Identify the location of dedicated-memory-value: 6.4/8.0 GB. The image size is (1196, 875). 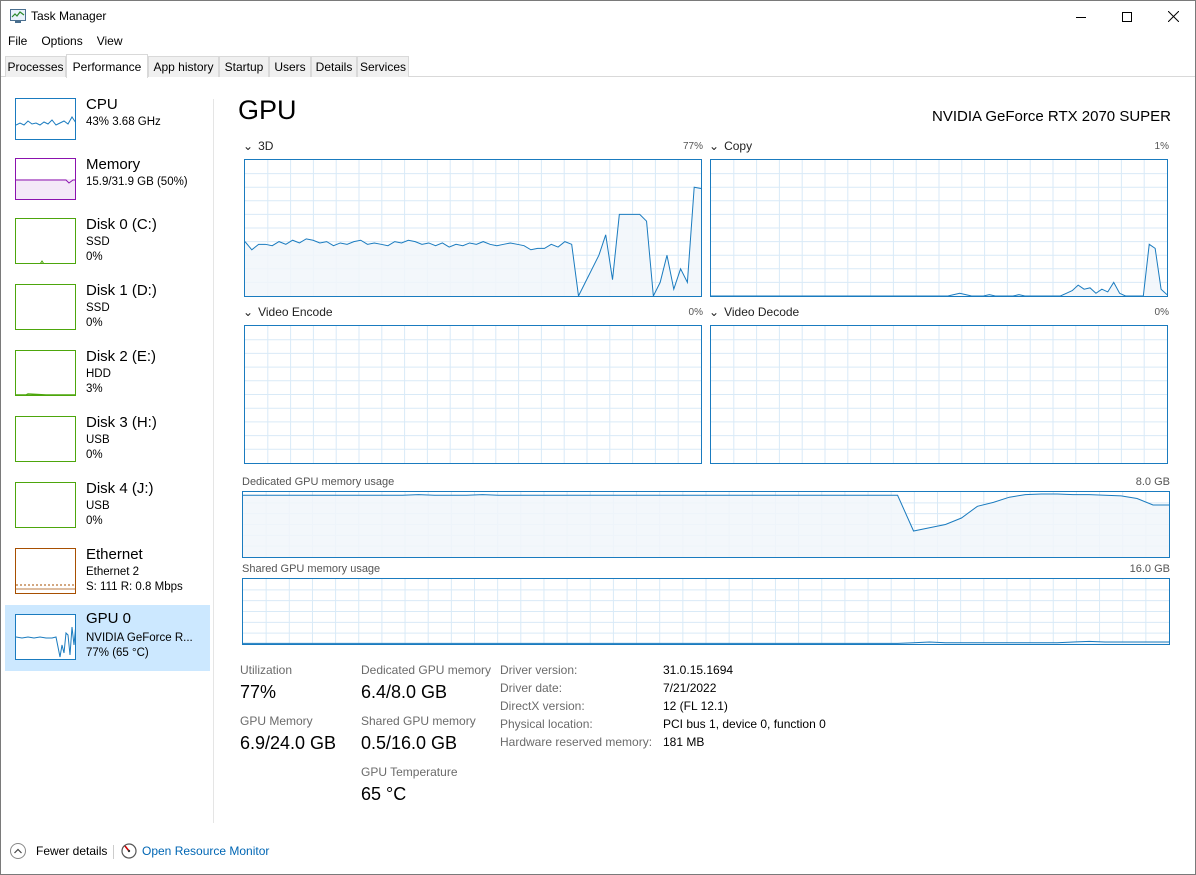
(404, 692).